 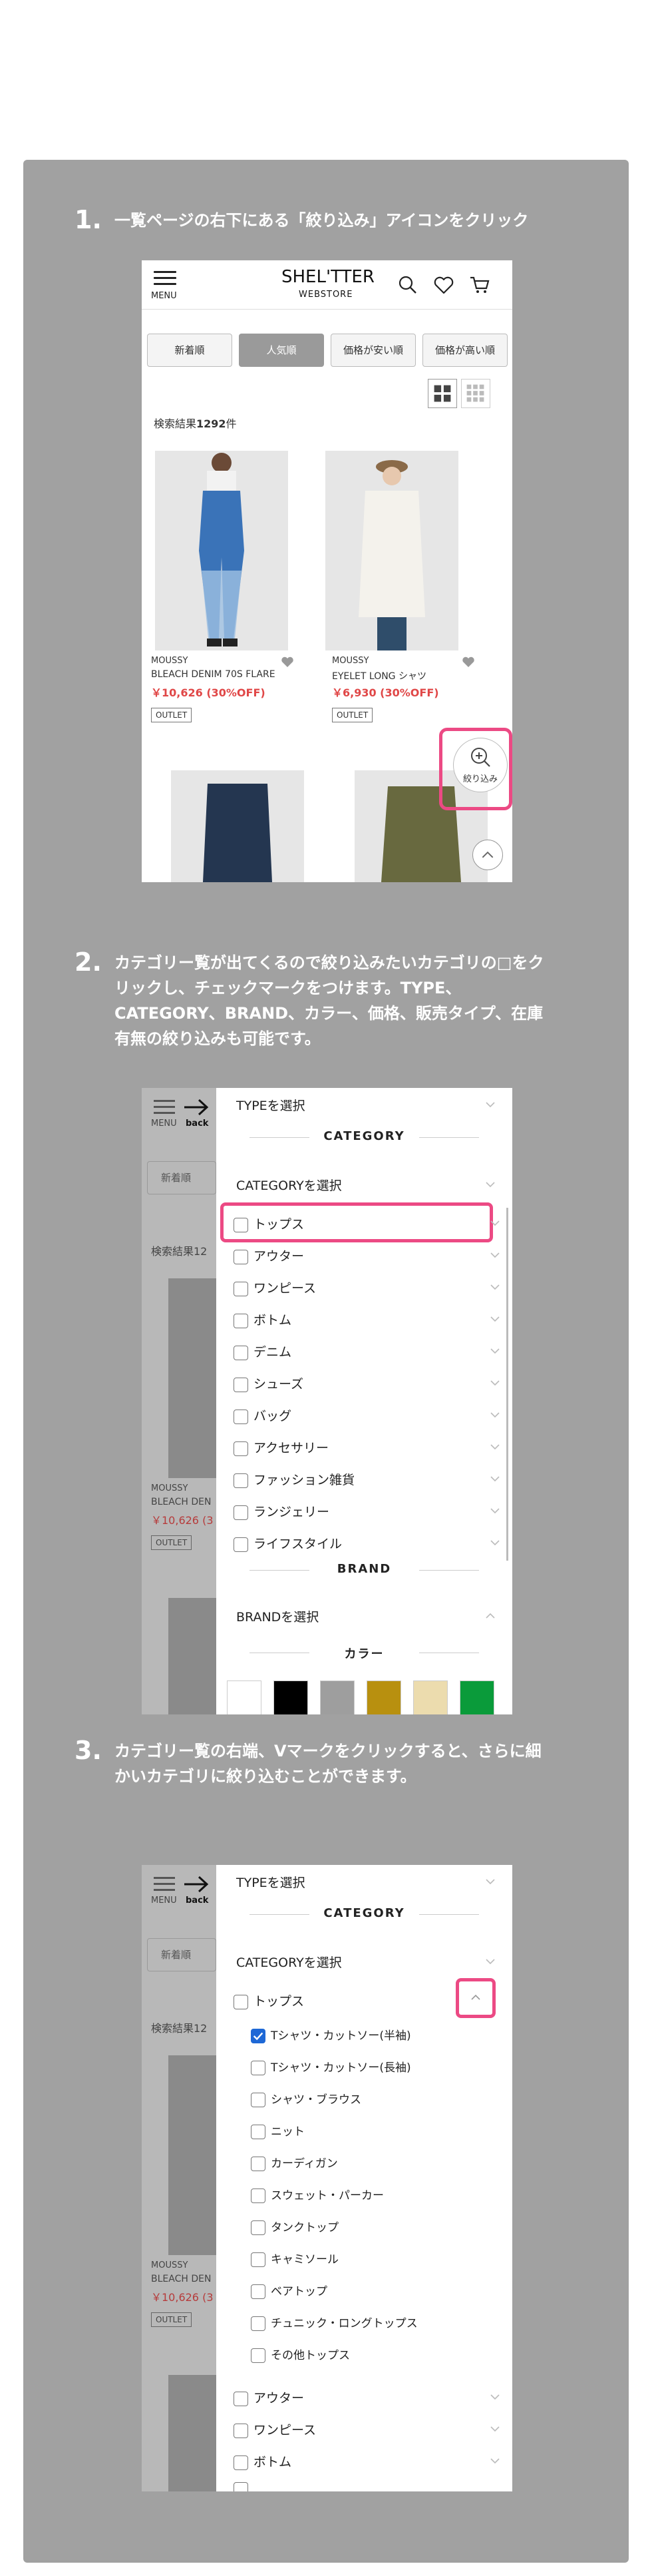 I want to click on sort-price-low-button: 価格が安い順, so click(x=373, y=351).